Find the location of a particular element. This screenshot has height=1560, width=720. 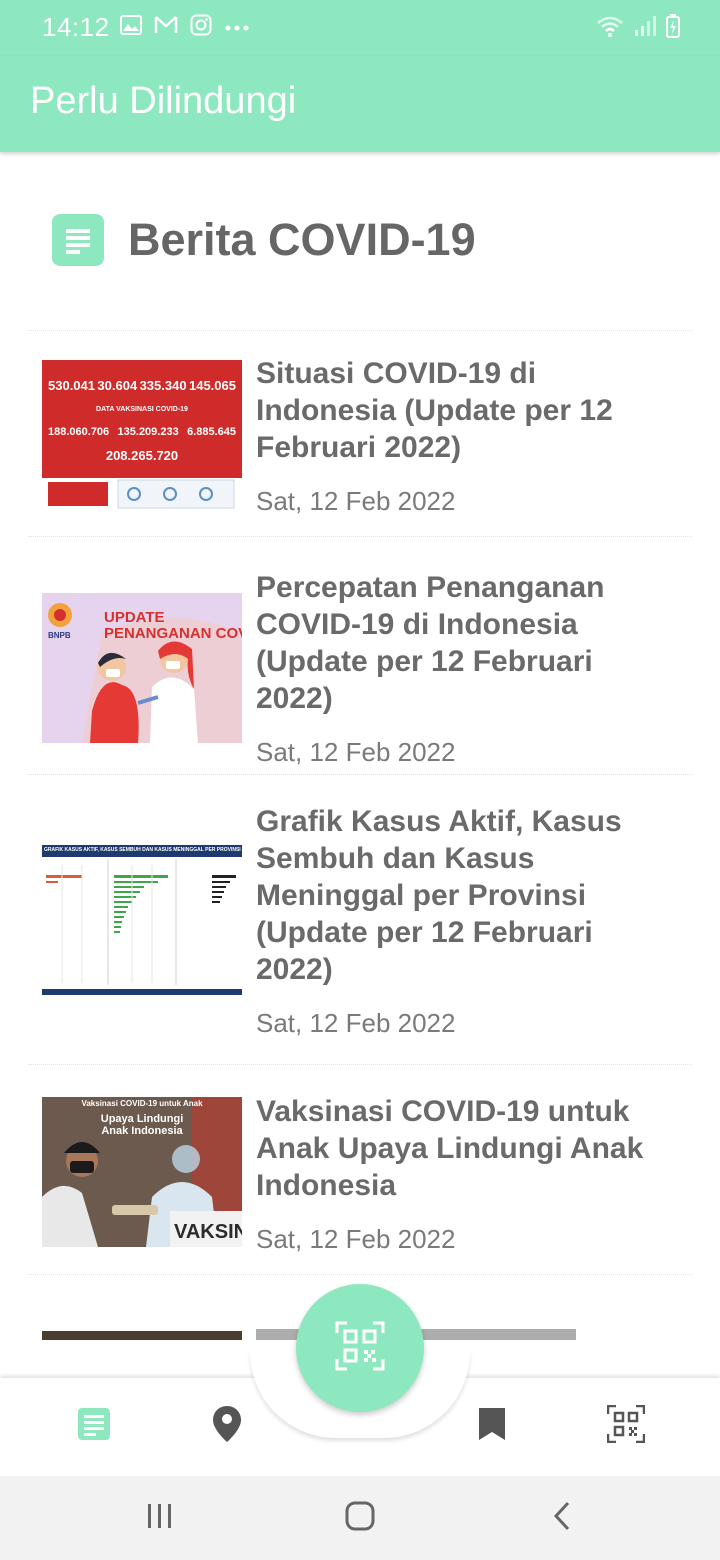

back-button is located at coordinates (562, 1518).